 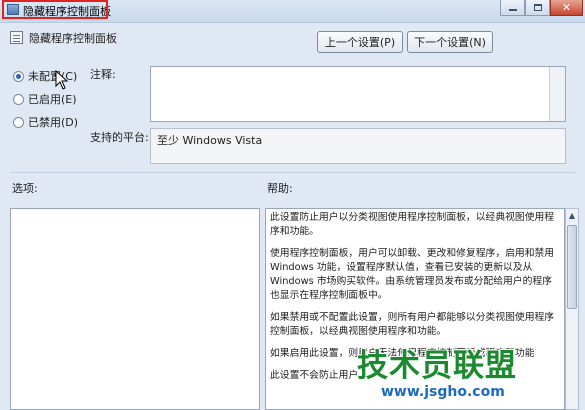 I want to click on maximize-button, so click(x=537, y=8).